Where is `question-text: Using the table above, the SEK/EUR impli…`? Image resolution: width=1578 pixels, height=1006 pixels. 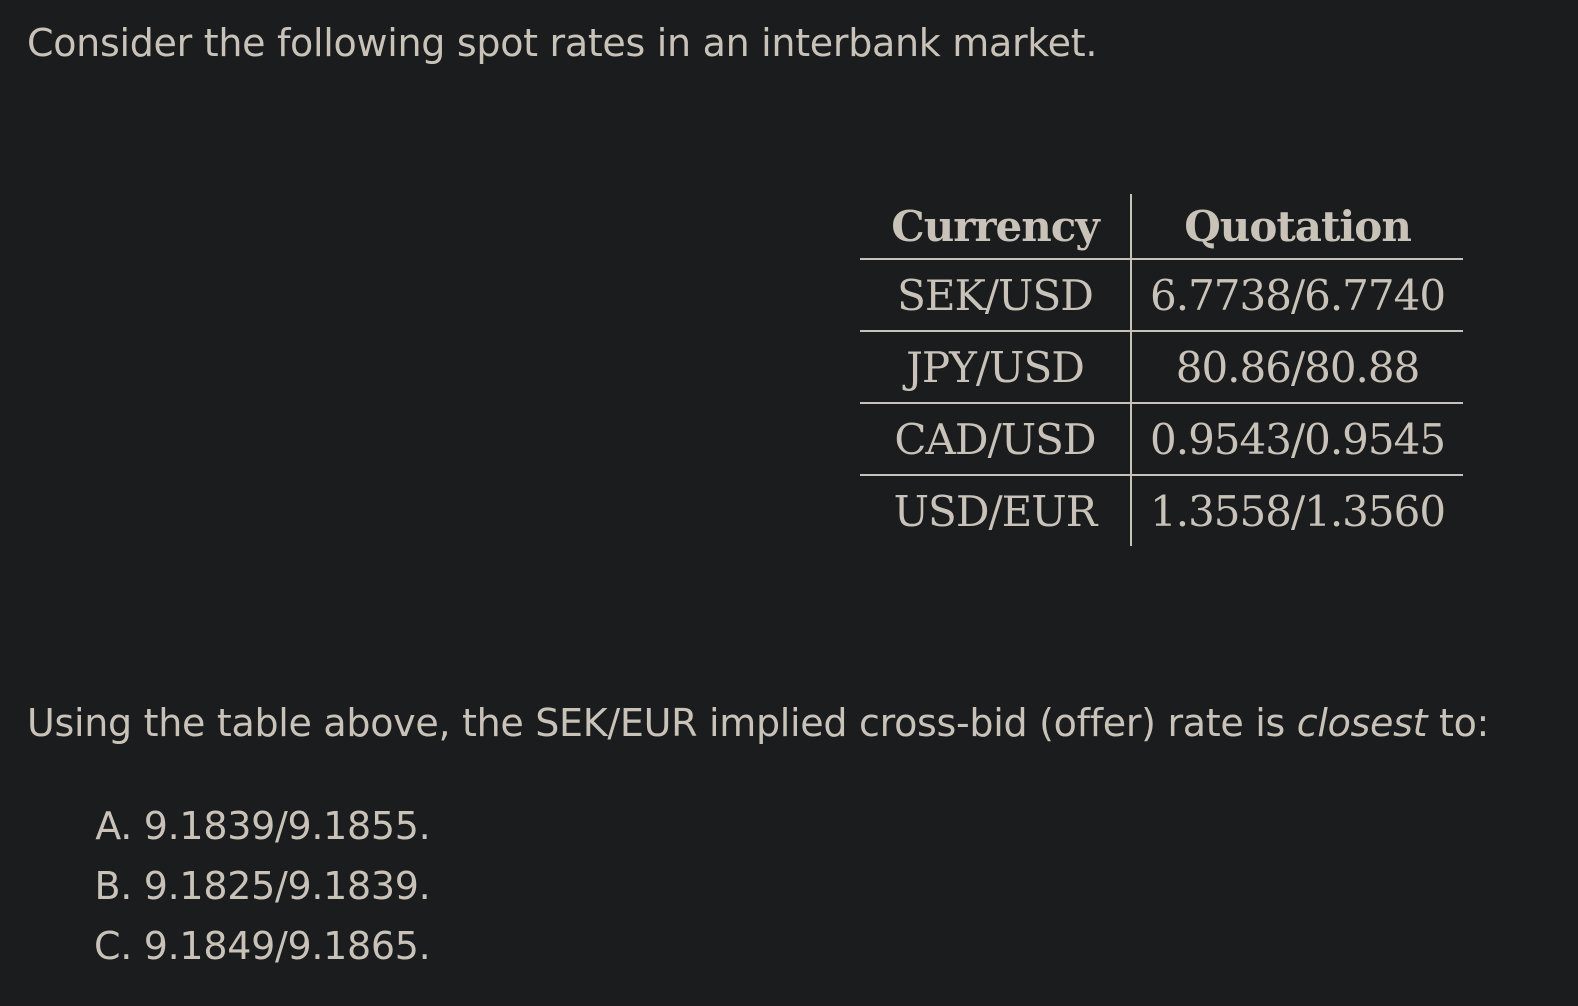 question-text: Using the table above, the SEK/EUR impli… is located at coordinates (758, 723).